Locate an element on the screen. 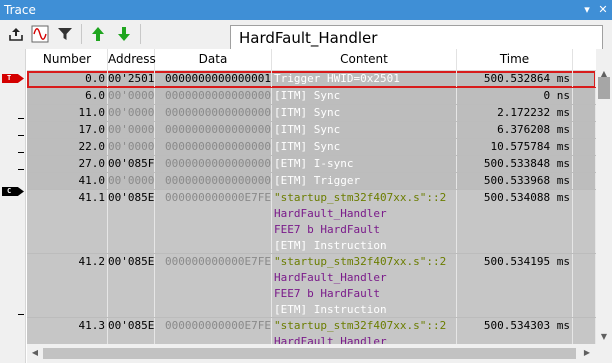 The image size is (612, 363). waveform-icon is located at coordinates (40, 34).